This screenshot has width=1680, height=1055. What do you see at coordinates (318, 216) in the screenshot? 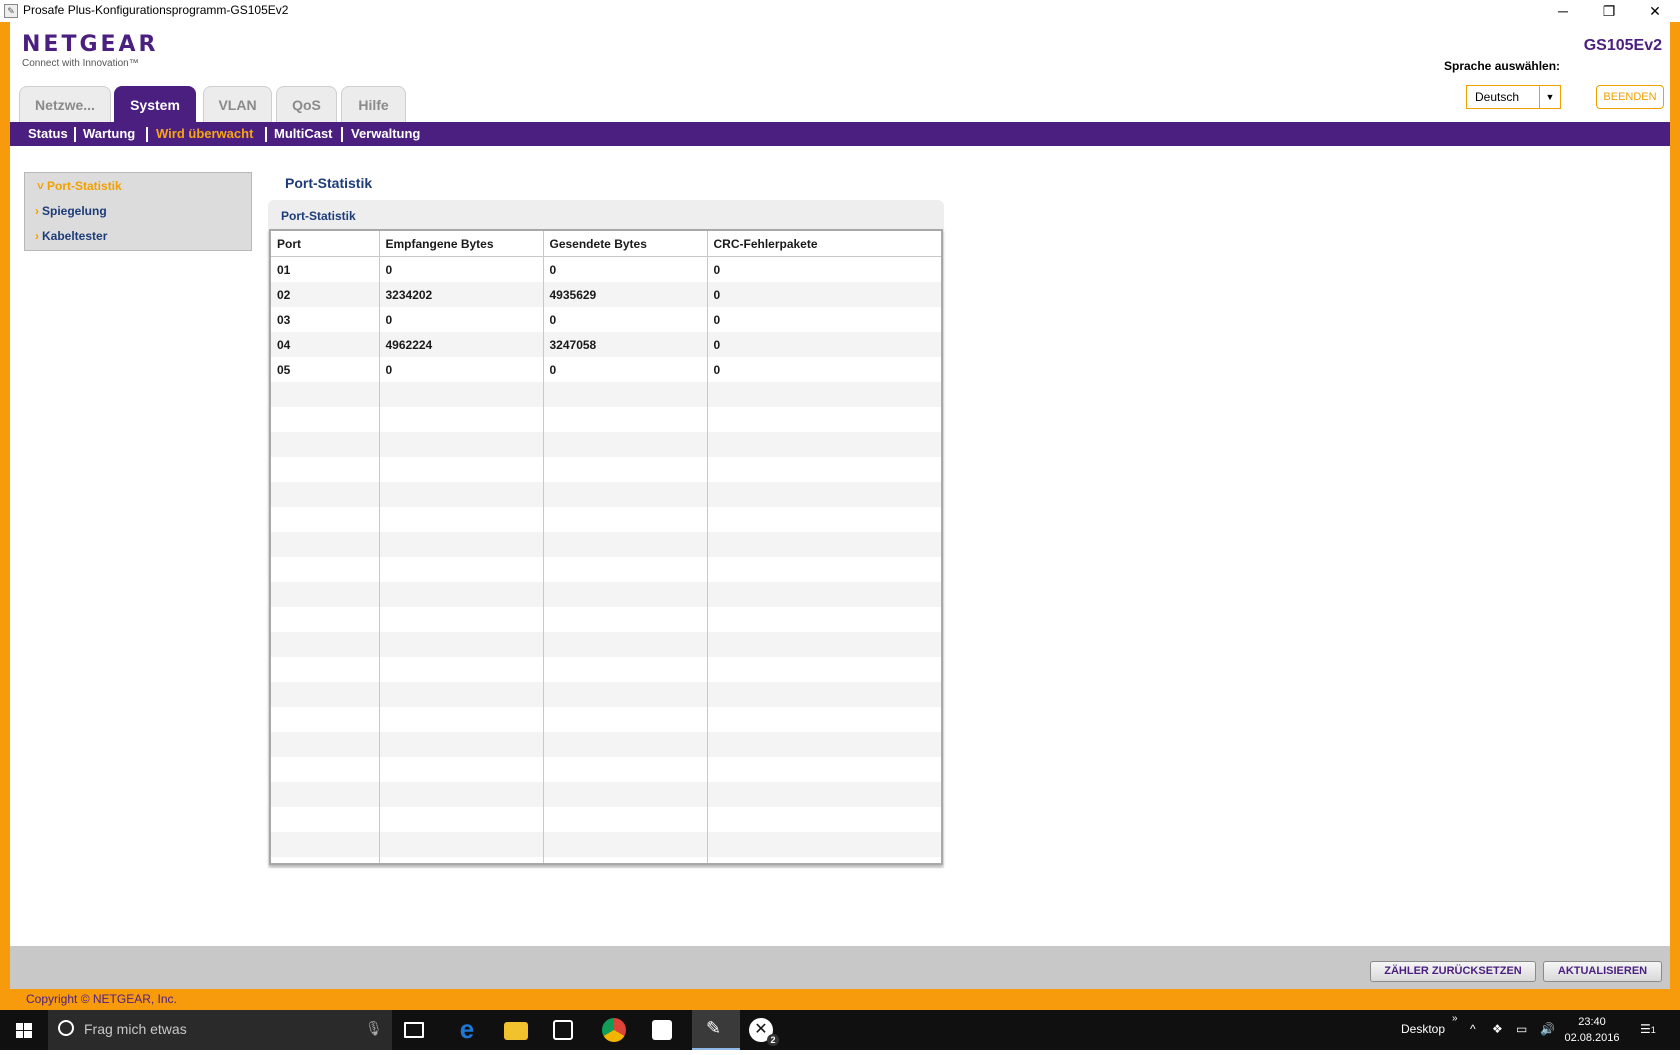
I see `panel-title: Port-Statistik` at bounding box center [318, 216].